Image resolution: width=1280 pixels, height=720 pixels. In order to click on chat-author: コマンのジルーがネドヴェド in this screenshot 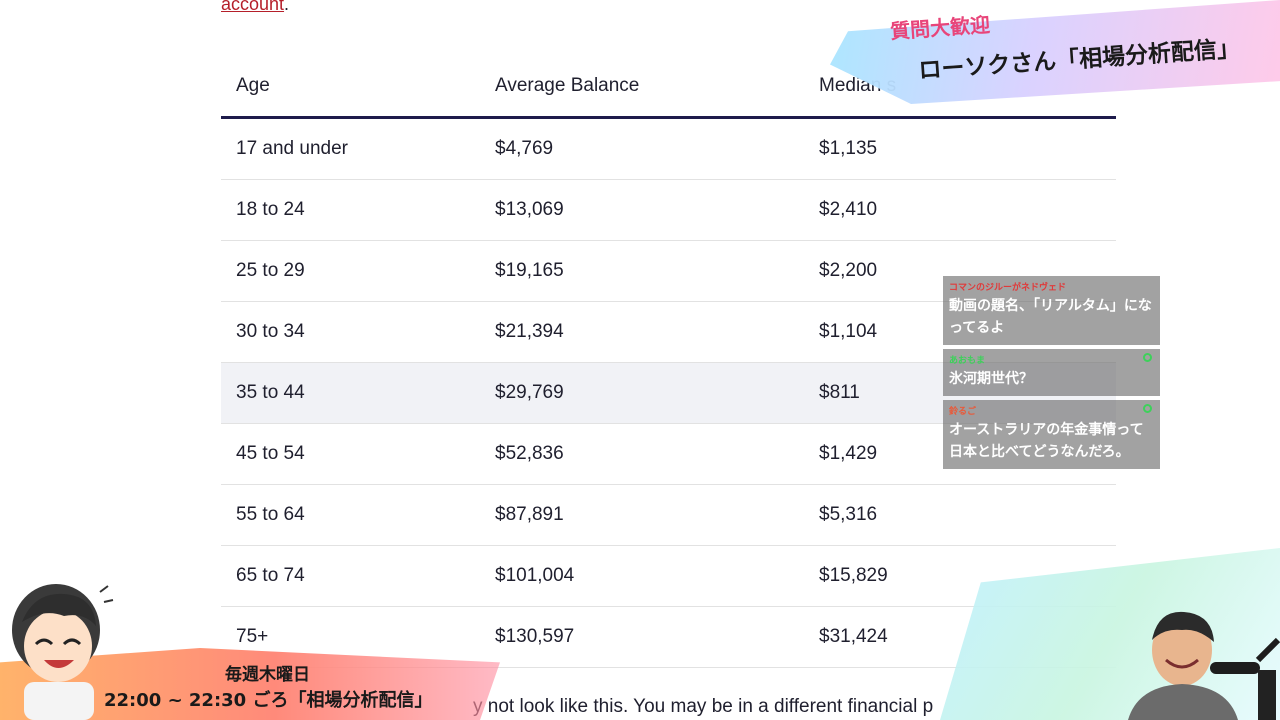, I will do `click(1008, 288)`.